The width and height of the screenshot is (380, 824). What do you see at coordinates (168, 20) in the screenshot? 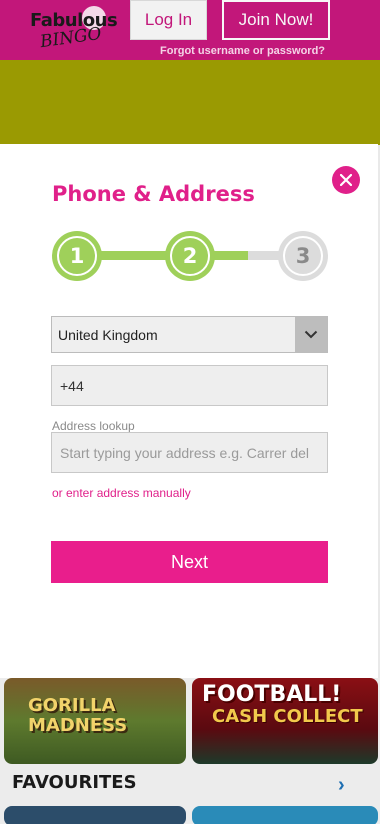
I see `login-button: Log In` at bounding box center [168, 20].